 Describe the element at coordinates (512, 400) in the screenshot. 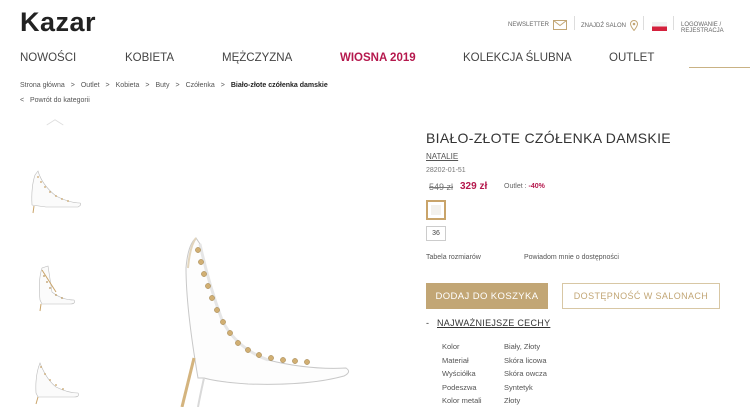

I see `spec-value: Złoty` at that location.